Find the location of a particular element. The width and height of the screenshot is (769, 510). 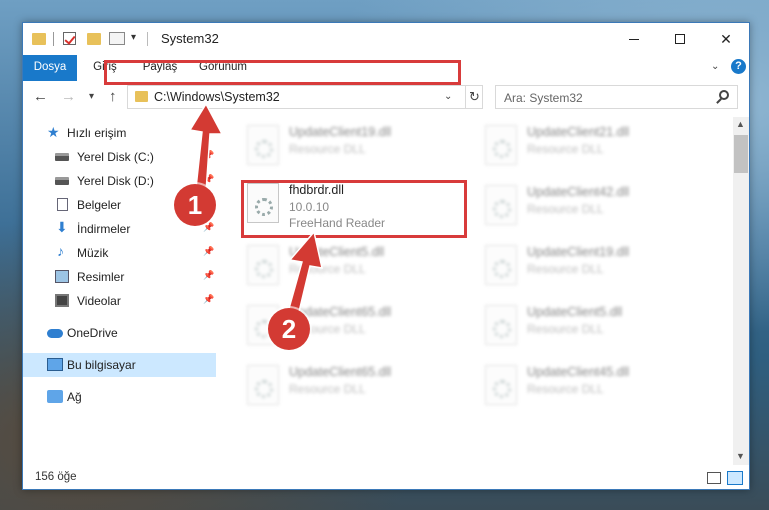

title-bar: ▾ System32 ✕ is located at coordinates (386, 39).